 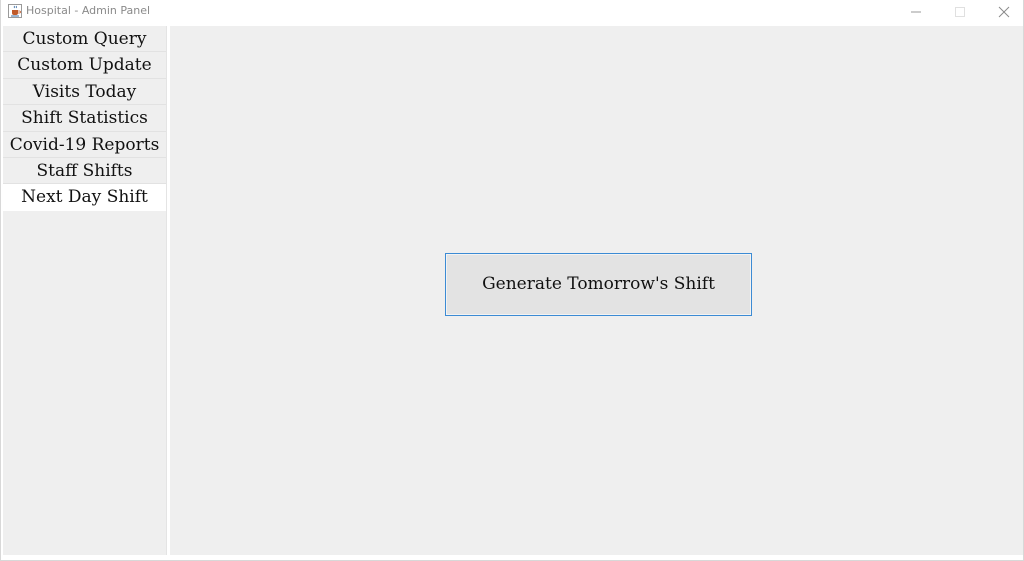 What do you see at coordinates (84, 171) in the screenshot?
I see `sidebar-item-staff-shifts: Staff Shifts` at bounding box center [84, 171].